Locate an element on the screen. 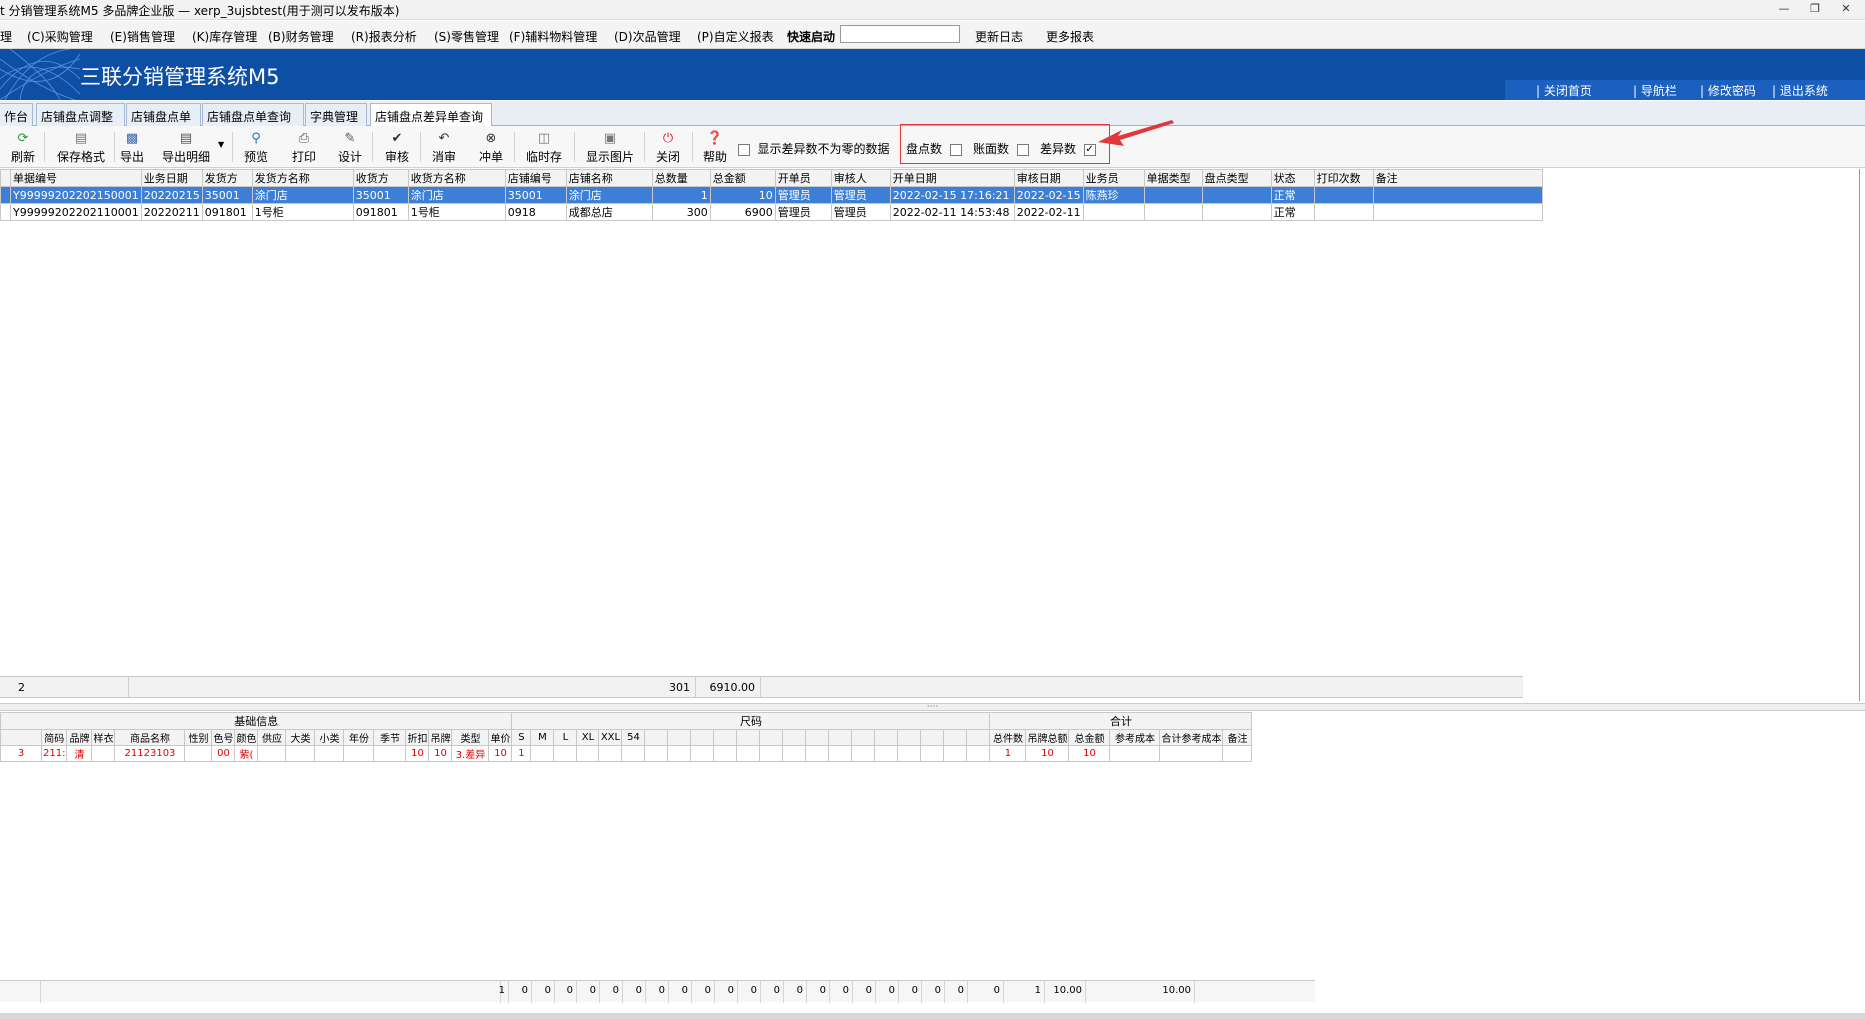 The width and height of the screenshot is (1865, 1019). detail-cell: 21123103 is located at coordinates (150, 753).